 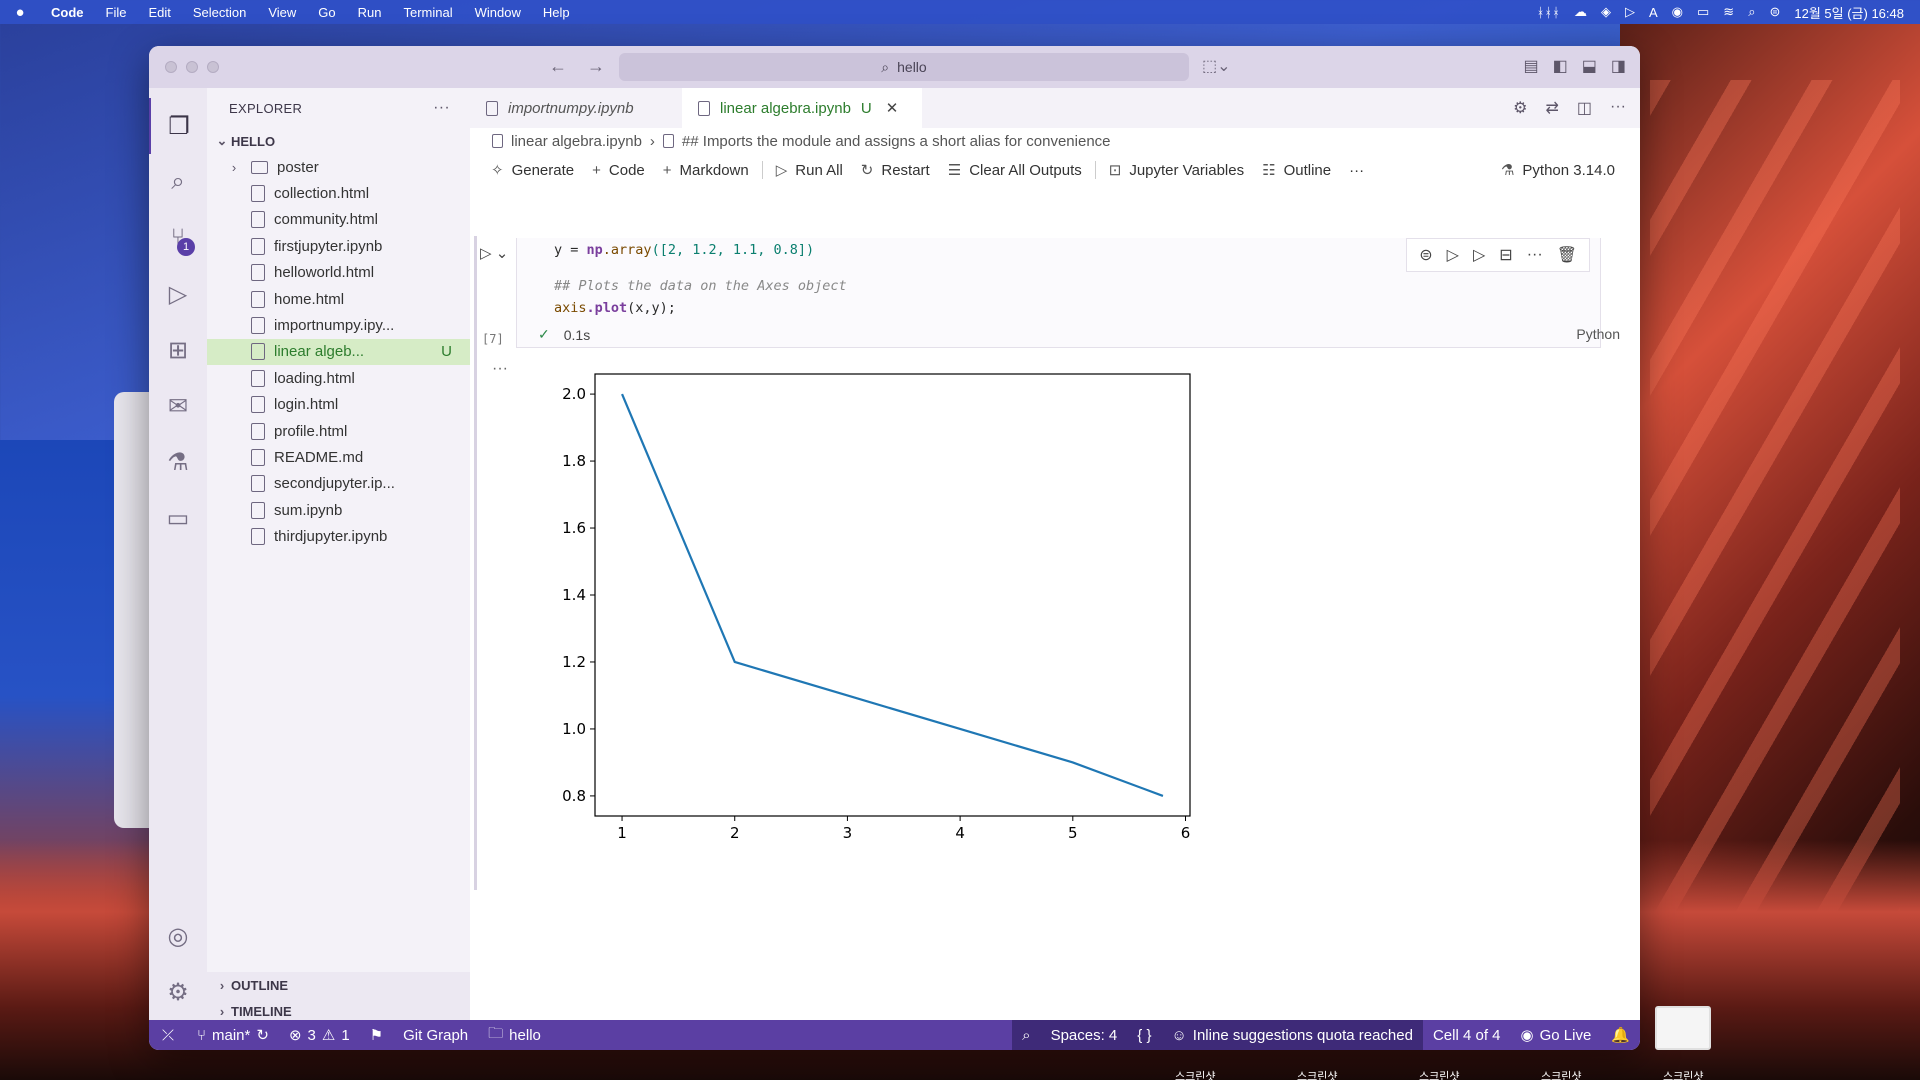 I want to click on toolbar-more-button: ···, so click(x=1356, y=170).